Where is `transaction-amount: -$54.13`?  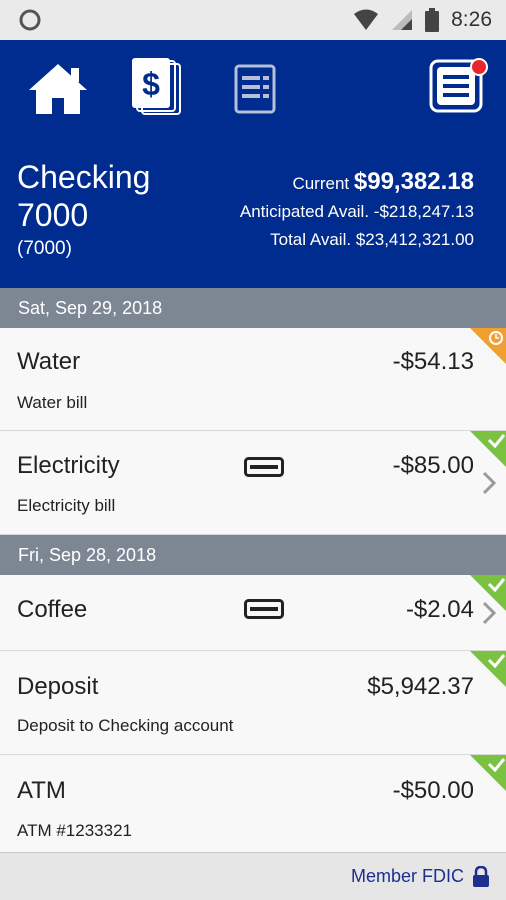
transaction-amount: -$54.13 is located at coordinates (433, 361).